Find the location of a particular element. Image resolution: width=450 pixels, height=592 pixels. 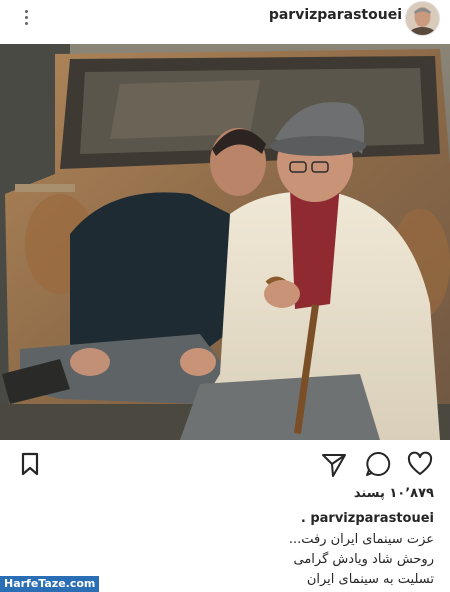

send-icon is located at coordinates (334, 464).